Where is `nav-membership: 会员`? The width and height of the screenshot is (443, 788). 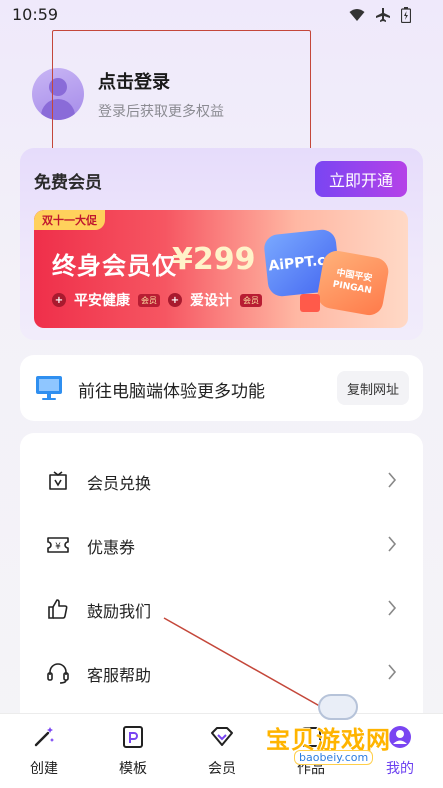 nav-membership: 会员 is located at coordinates (222, 751).